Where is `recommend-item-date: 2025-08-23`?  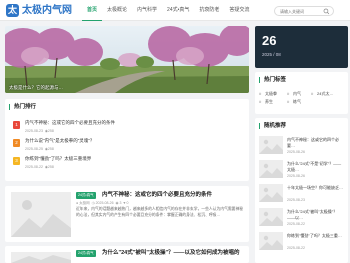
recommend-item-date: 2025-08-23 is located at coordinates (296, 200).